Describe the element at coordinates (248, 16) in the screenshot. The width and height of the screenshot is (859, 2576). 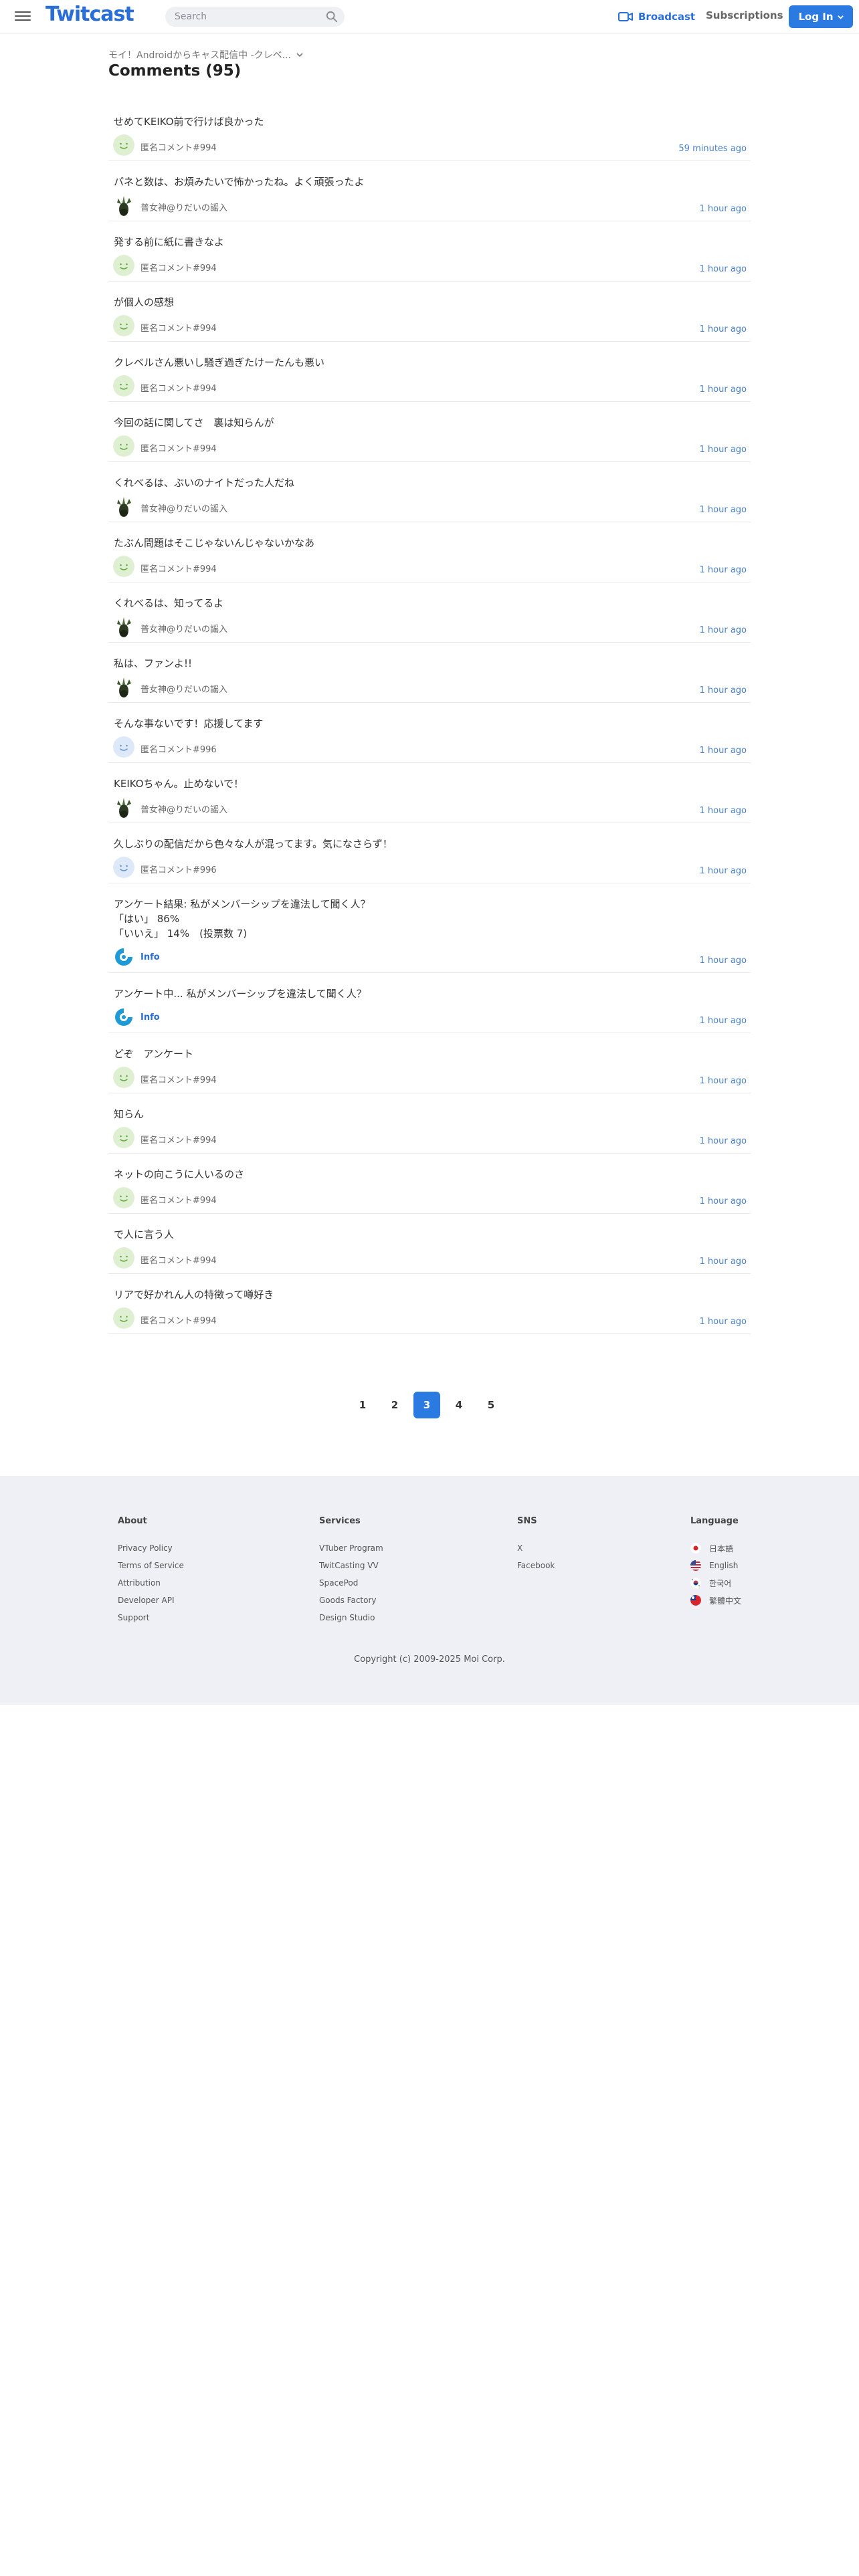
I see `search-input` at that location.